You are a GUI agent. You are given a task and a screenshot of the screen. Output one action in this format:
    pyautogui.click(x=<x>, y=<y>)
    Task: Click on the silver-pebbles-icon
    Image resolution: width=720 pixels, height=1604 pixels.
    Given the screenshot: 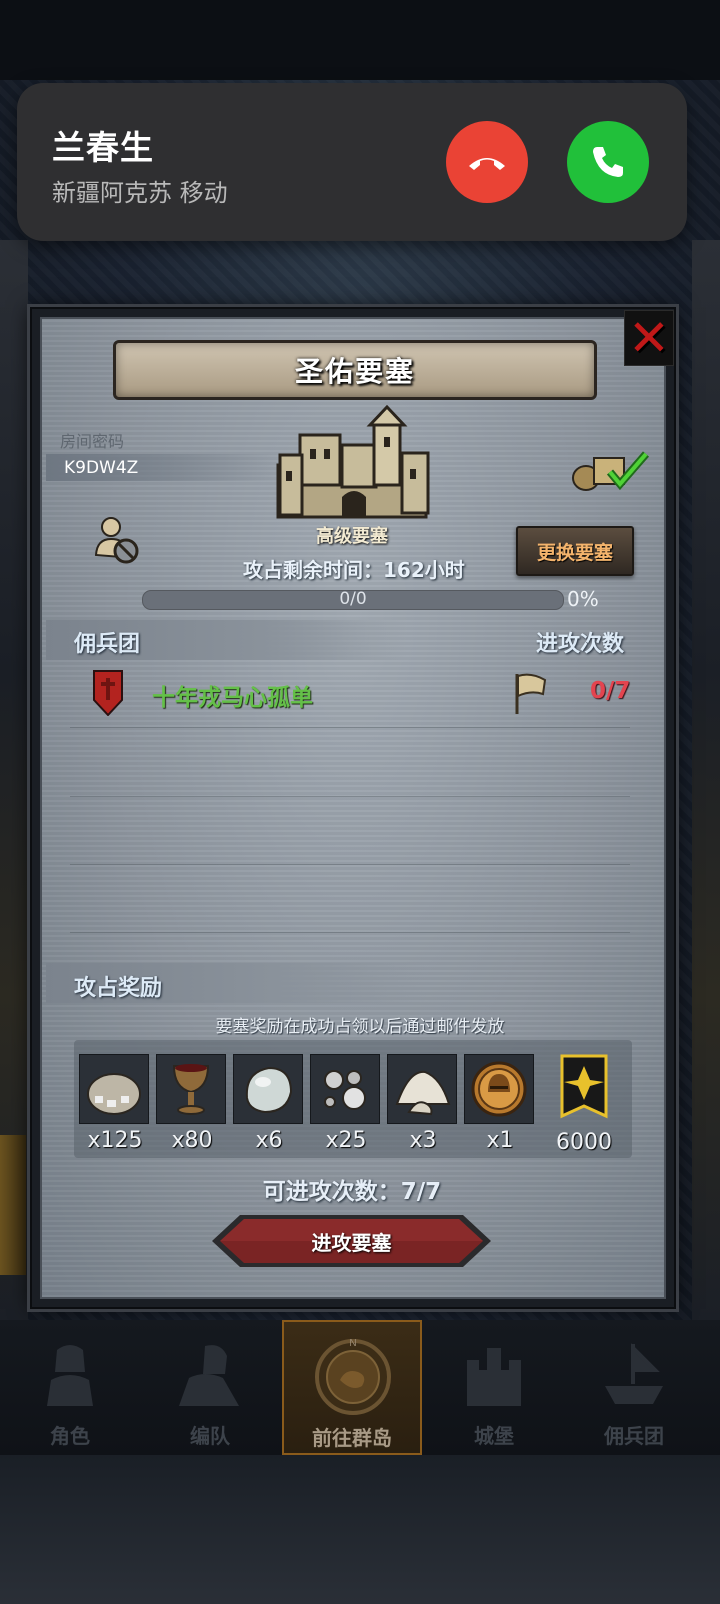 What is the action you would take?
    pyautogui.click(x=345, y=1090)
    